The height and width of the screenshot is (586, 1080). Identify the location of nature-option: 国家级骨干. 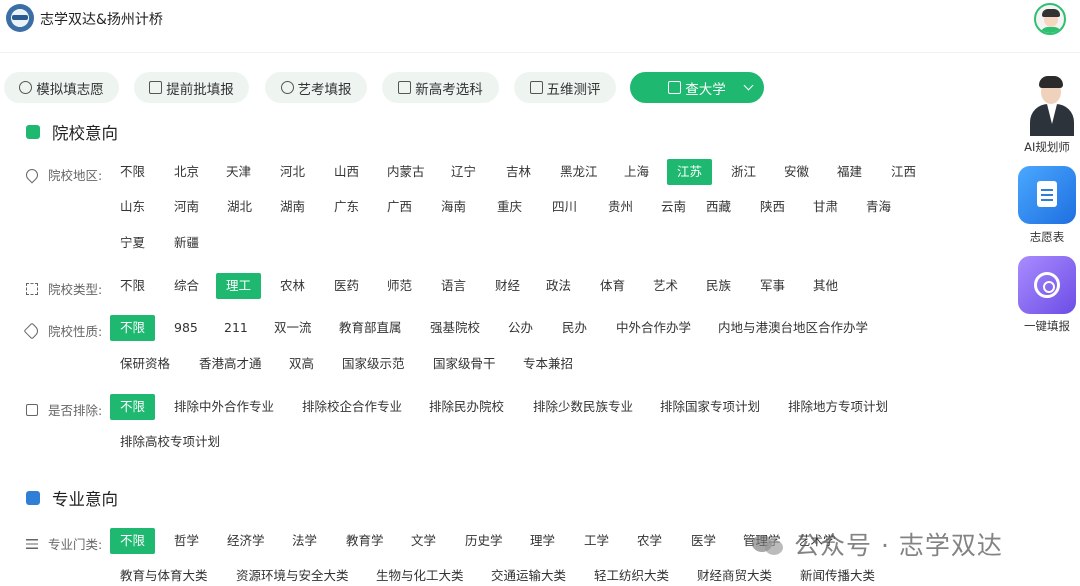
(464, 364).